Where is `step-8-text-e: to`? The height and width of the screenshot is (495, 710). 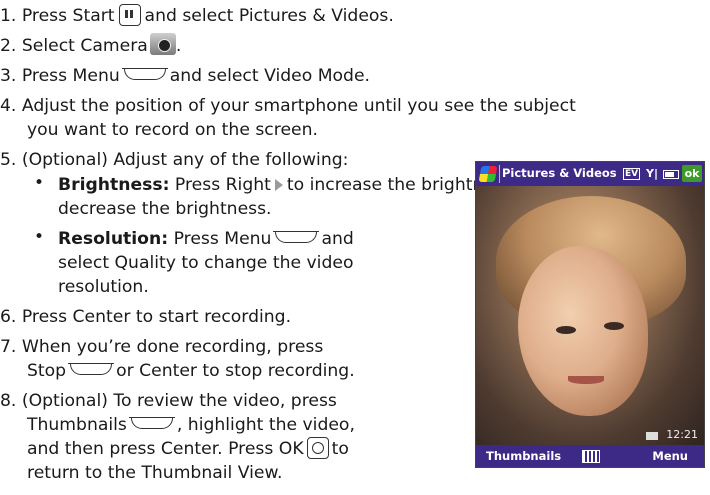
step-8-text-e: to is located at coordinates (340, 449).